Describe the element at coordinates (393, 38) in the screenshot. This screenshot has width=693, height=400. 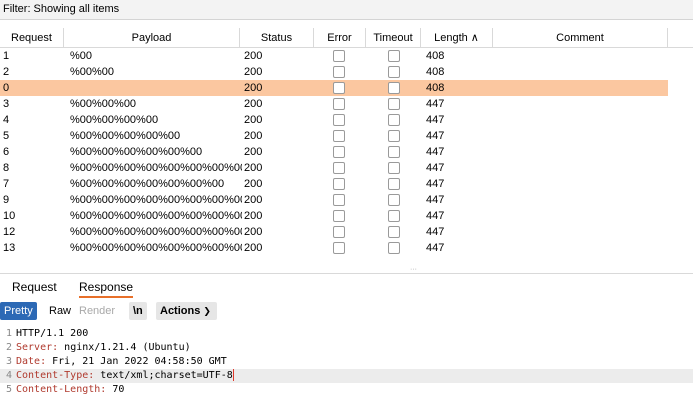
I see `column-header-timeout: Timeout` at that location.